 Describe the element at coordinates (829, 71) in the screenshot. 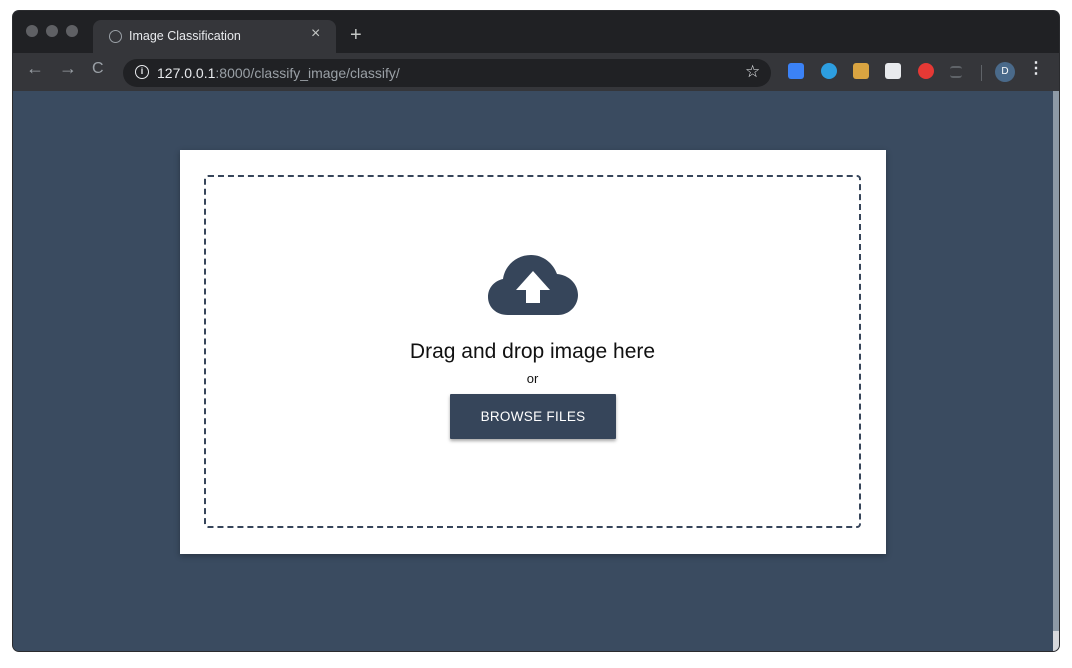

I see `v-extension-icon` at that location.